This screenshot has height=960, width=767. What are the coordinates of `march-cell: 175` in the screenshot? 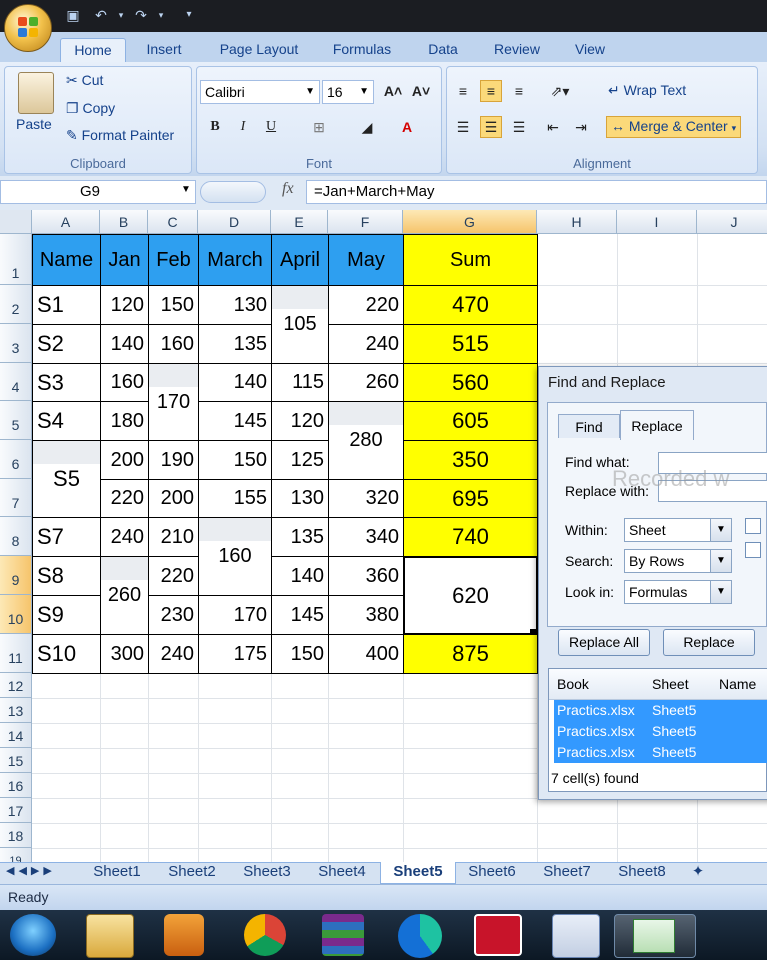 It's located at (235, 654).